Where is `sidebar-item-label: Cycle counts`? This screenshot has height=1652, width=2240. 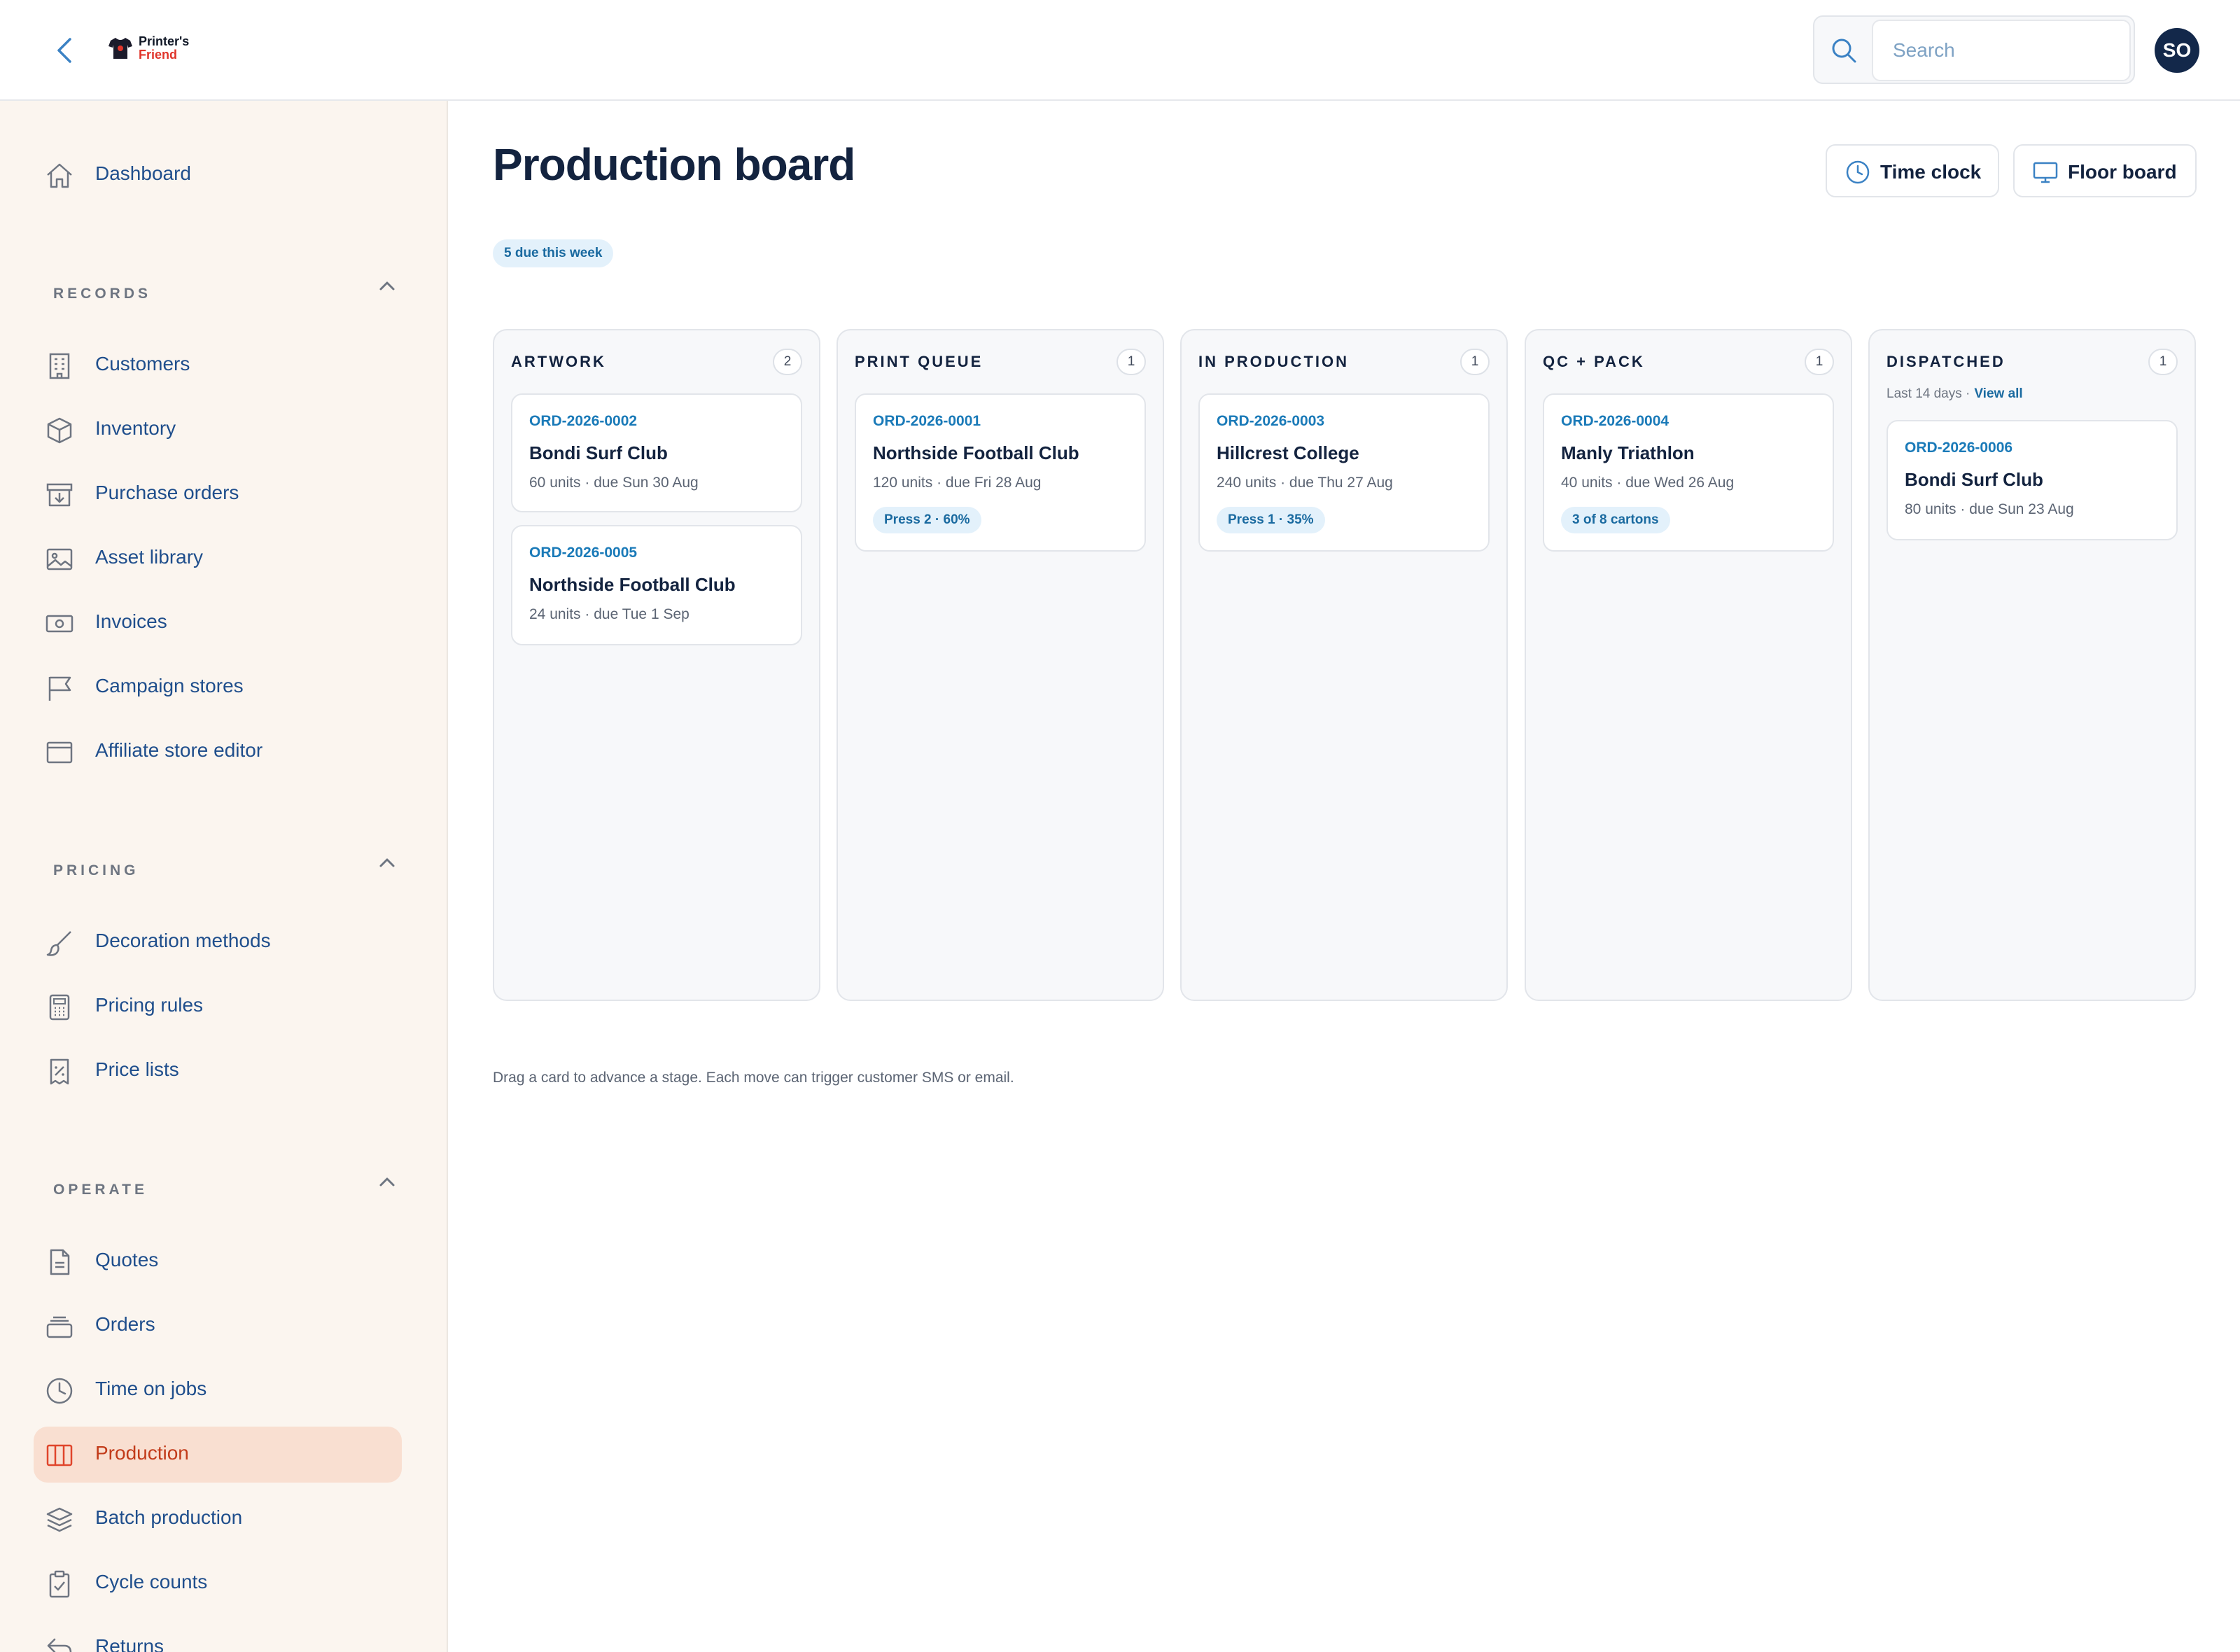
sidebar-item-label: Cycle counts is located at coordinates (151, 1581).